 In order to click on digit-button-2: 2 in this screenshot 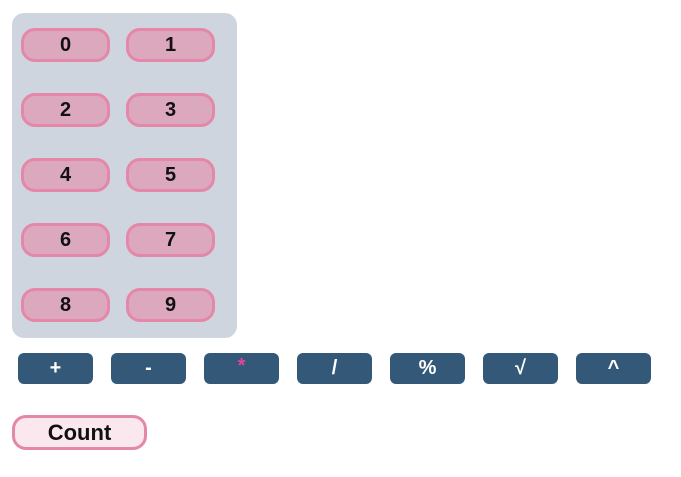, I will do `click(65, 110)`.